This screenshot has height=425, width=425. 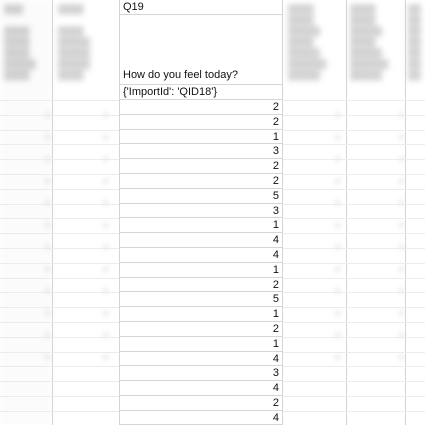 What do you see at coordinates (14, 9) in the screenshot?
I see `blurred-header-text: ▒▒▒` at bounding box center [14, 9].